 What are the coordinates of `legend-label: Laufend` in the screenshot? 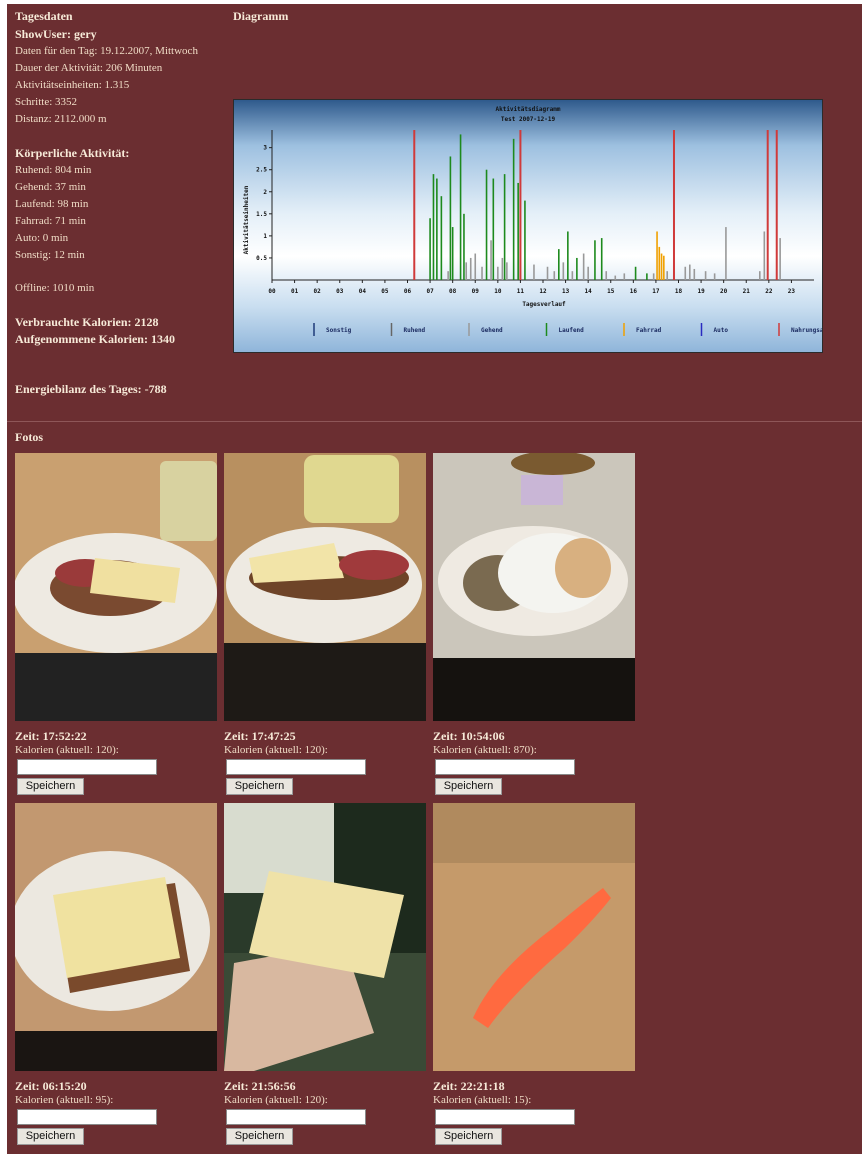 It's located at (572, 330).